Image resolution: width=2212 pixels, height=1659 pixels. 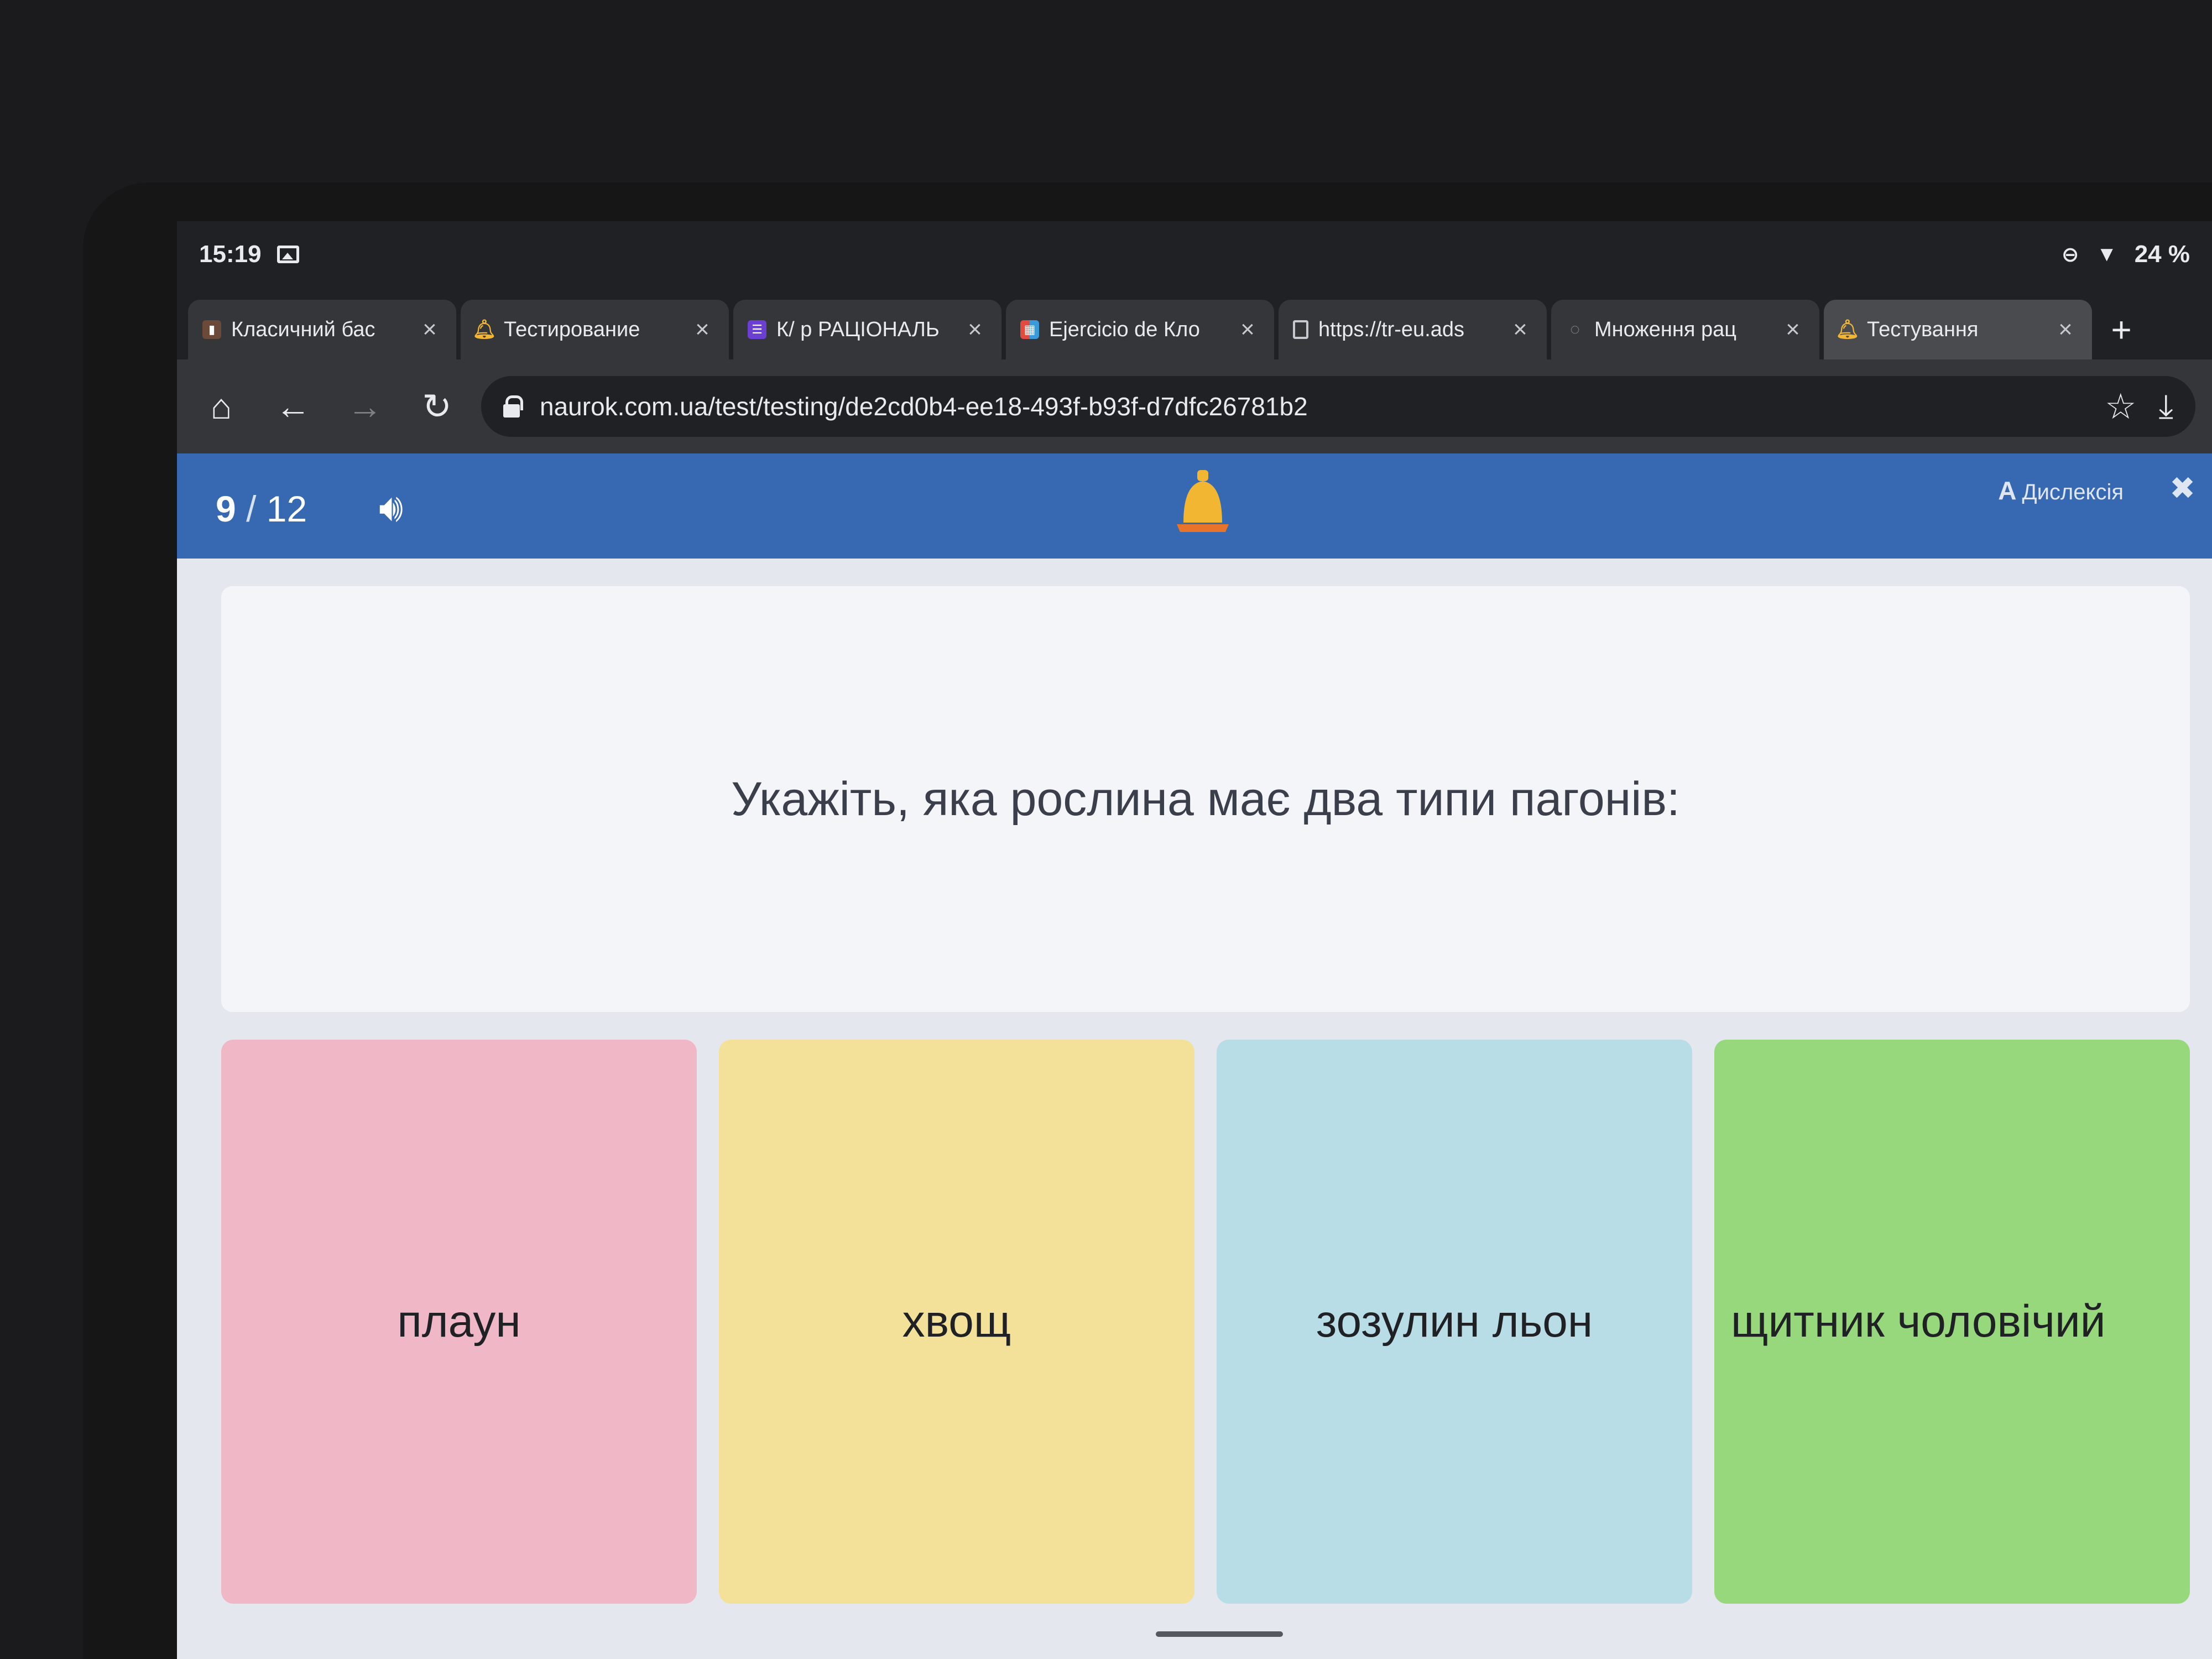 What do you see at coordinates (1301, 330) in the screenshot?
I see `page-favicon-icon` at bounding box center [1301, 330].